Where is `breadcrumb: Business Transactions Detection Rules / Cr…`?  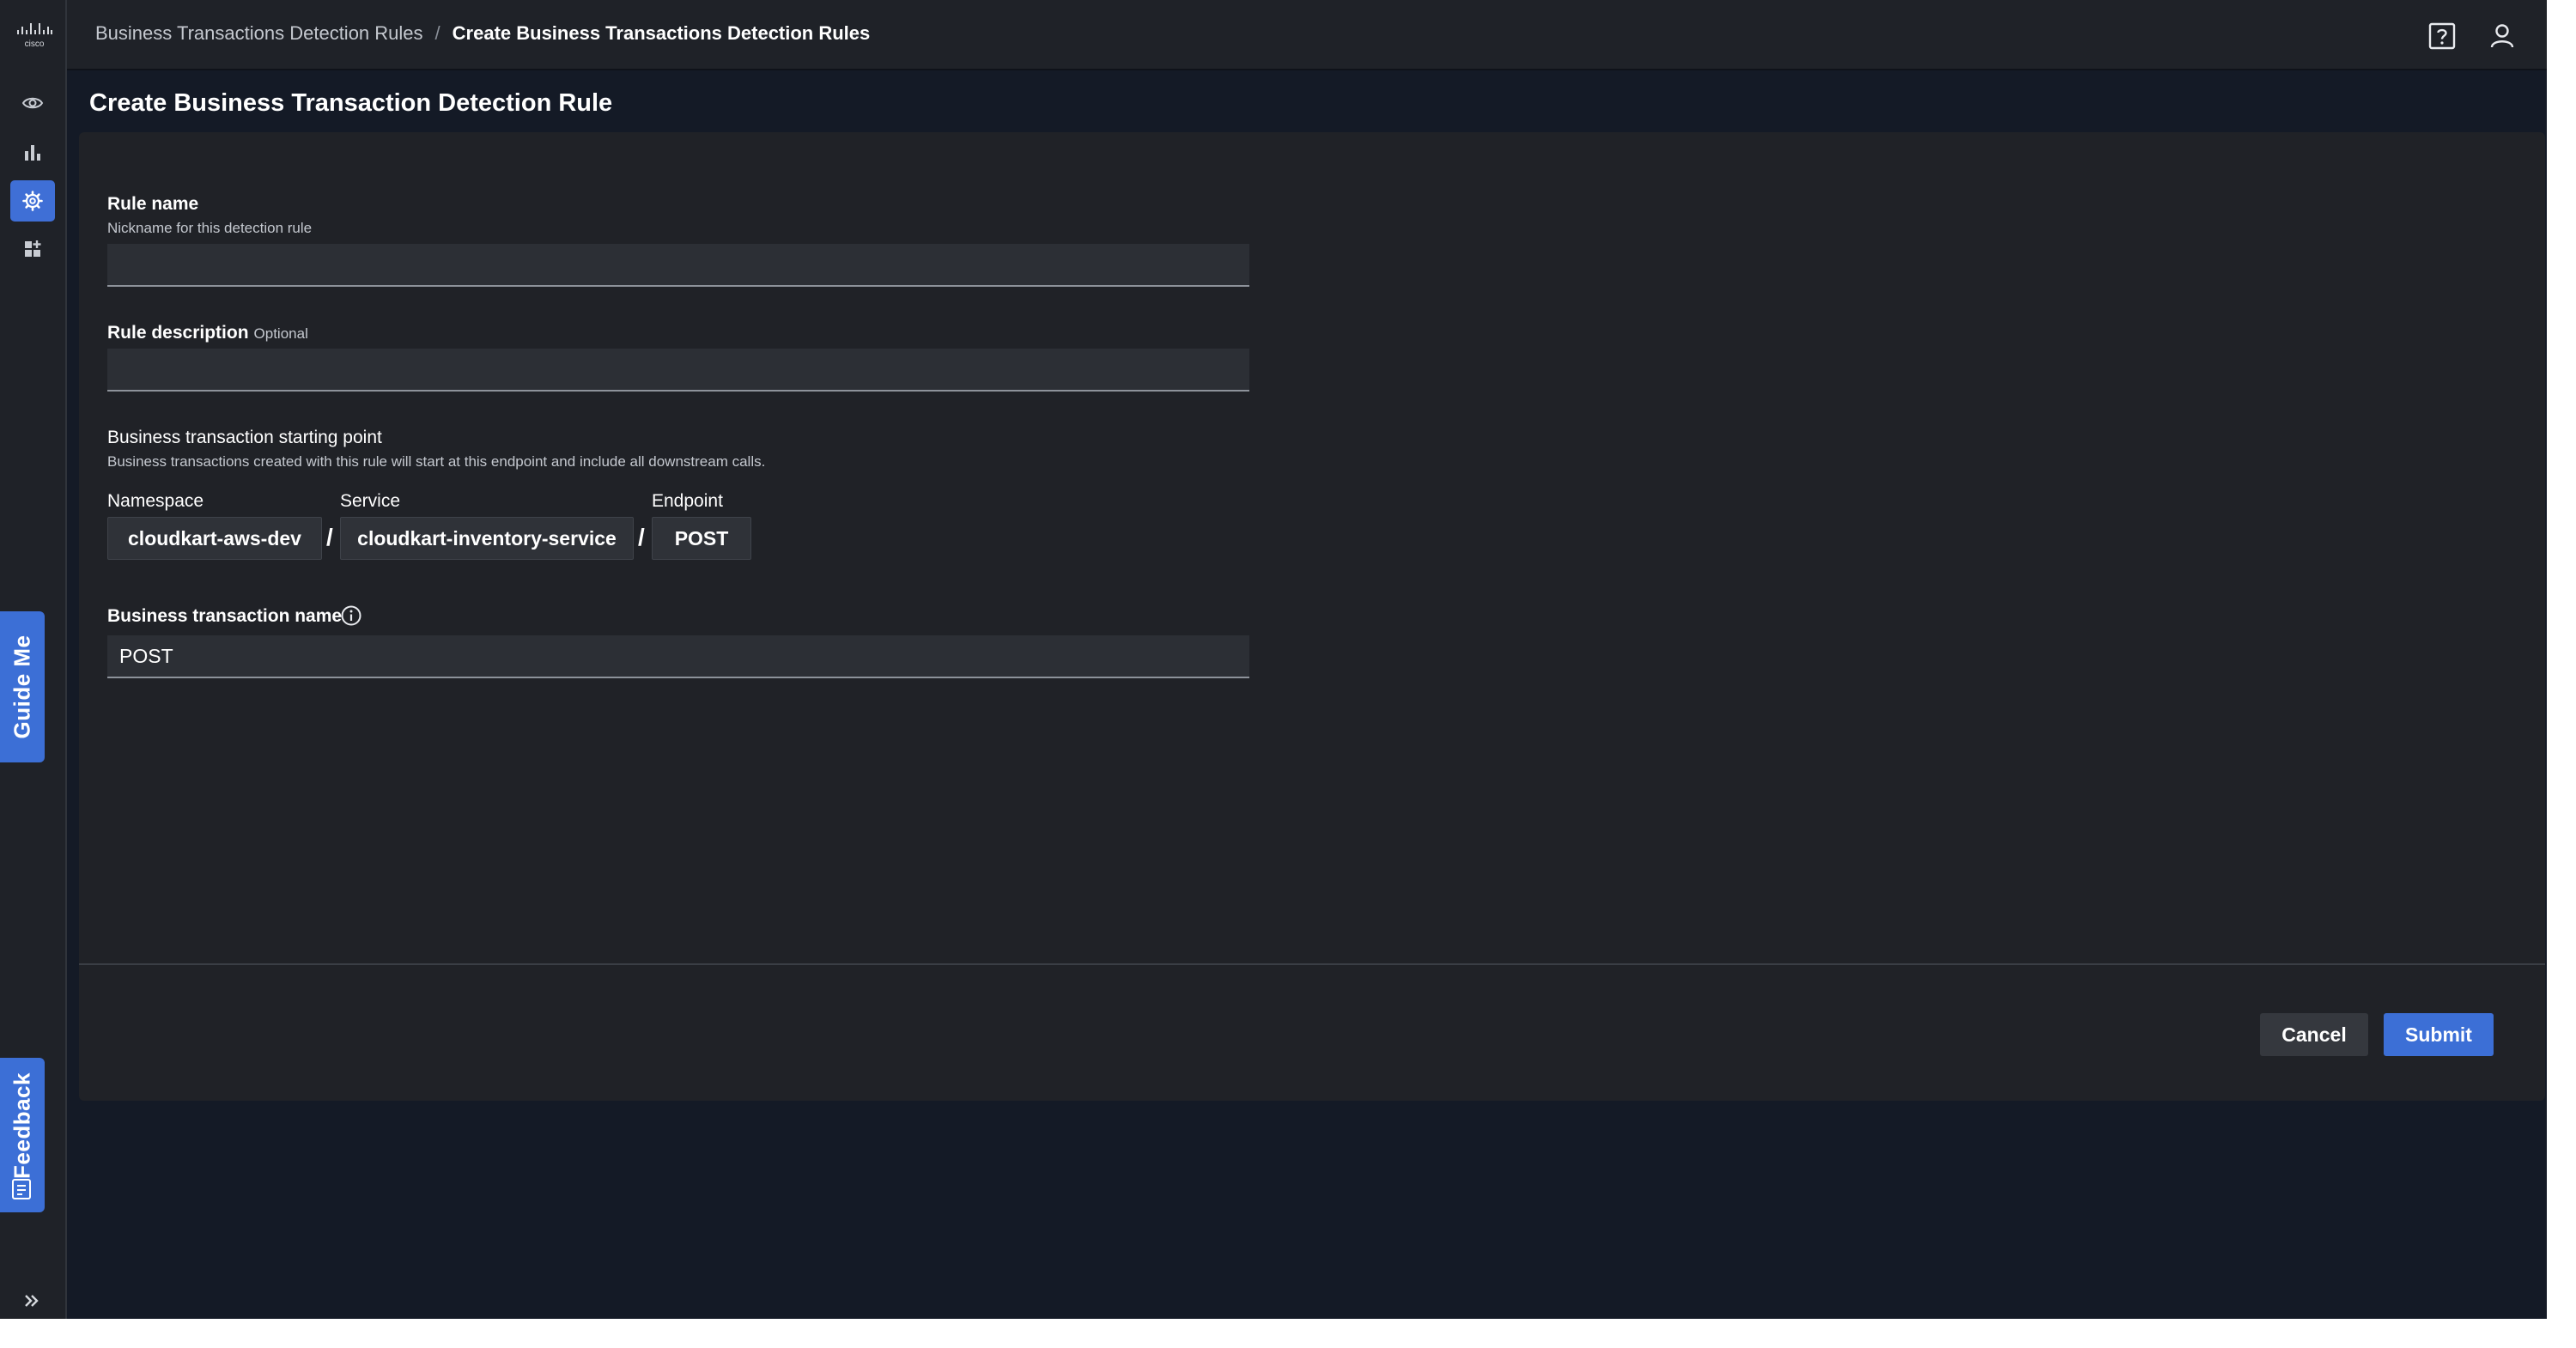
breadcrumb: Business Transactions Detection Rules / Cr… is located at coordinates (483, 34).